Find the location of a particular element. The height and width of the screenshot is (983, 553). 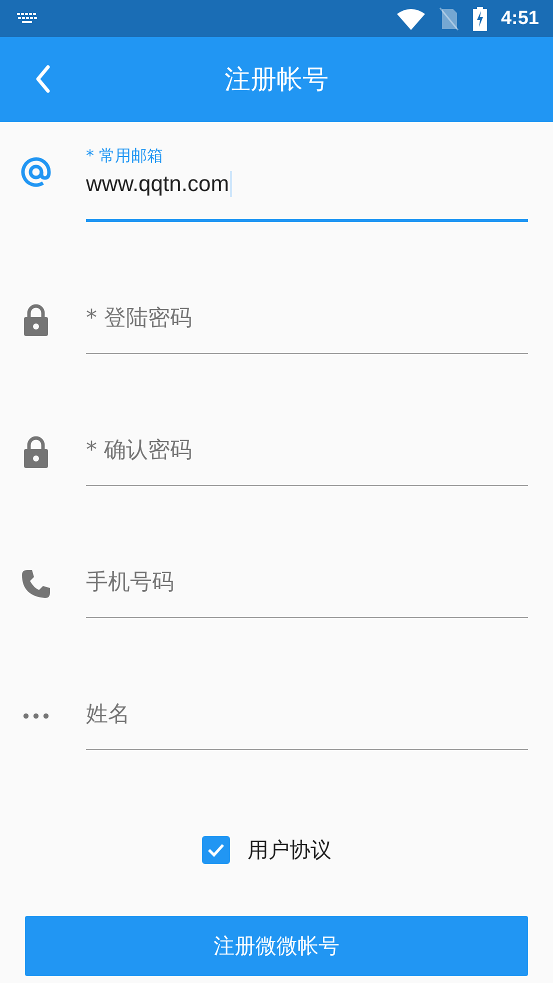

input-field: 姓名 is located at coordinates (307, 711).